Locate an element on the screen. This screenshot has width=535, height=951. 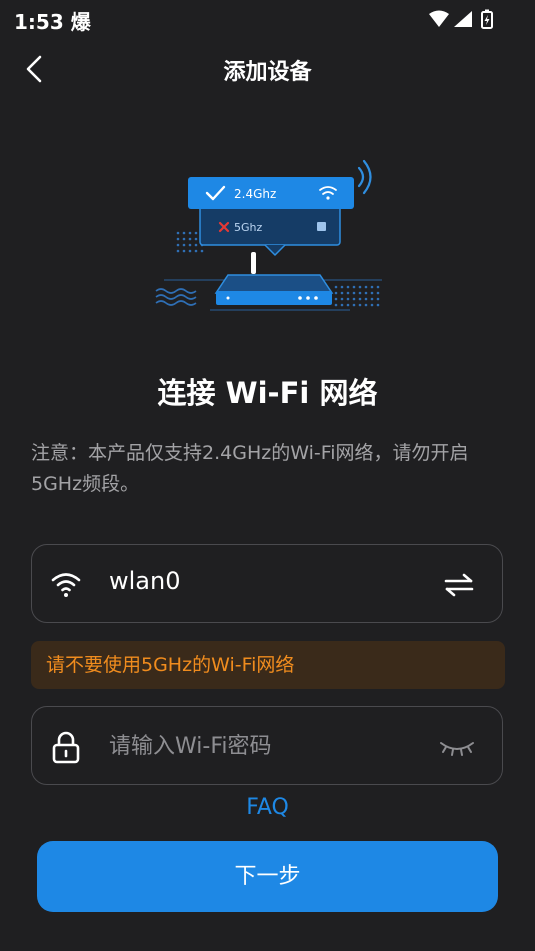
next-button: 下一步 is located at coordinates (267, 876).